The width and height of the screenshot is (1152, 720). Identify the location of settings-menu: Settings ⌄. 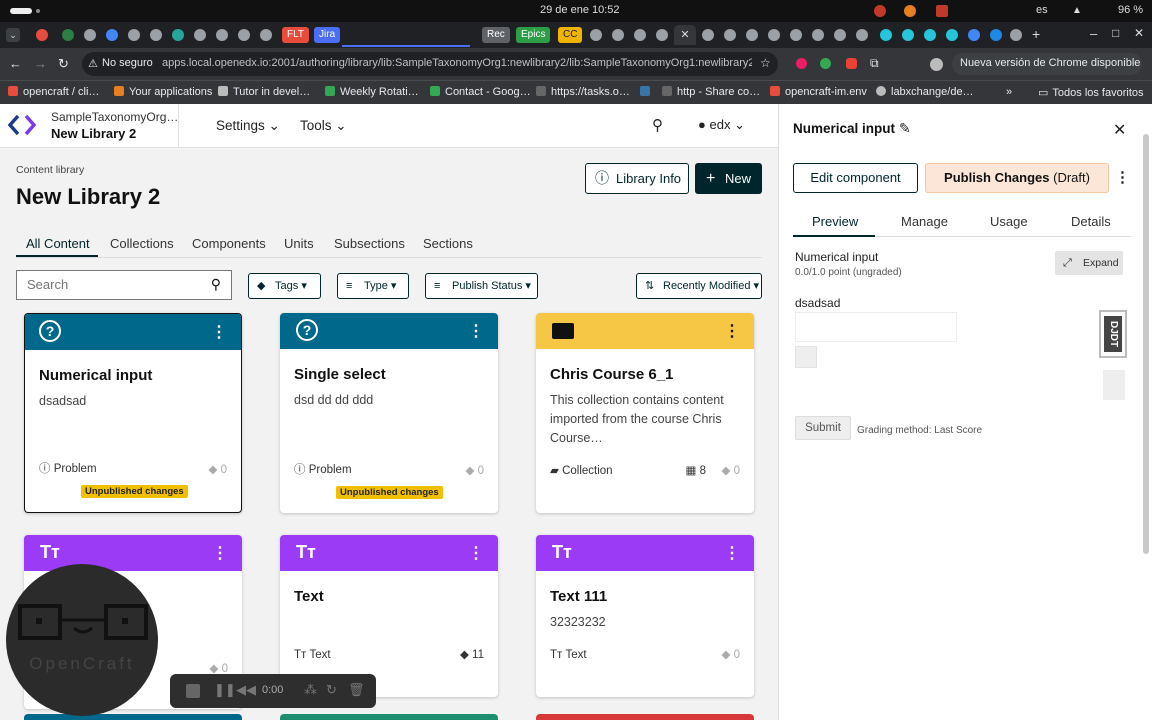
(248, 126).